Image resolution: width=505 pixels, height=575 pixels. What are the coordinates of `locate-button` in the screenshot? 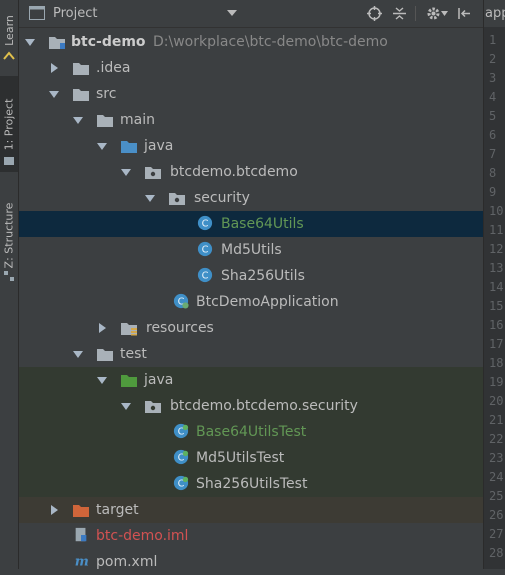 It's located at (374, 13).